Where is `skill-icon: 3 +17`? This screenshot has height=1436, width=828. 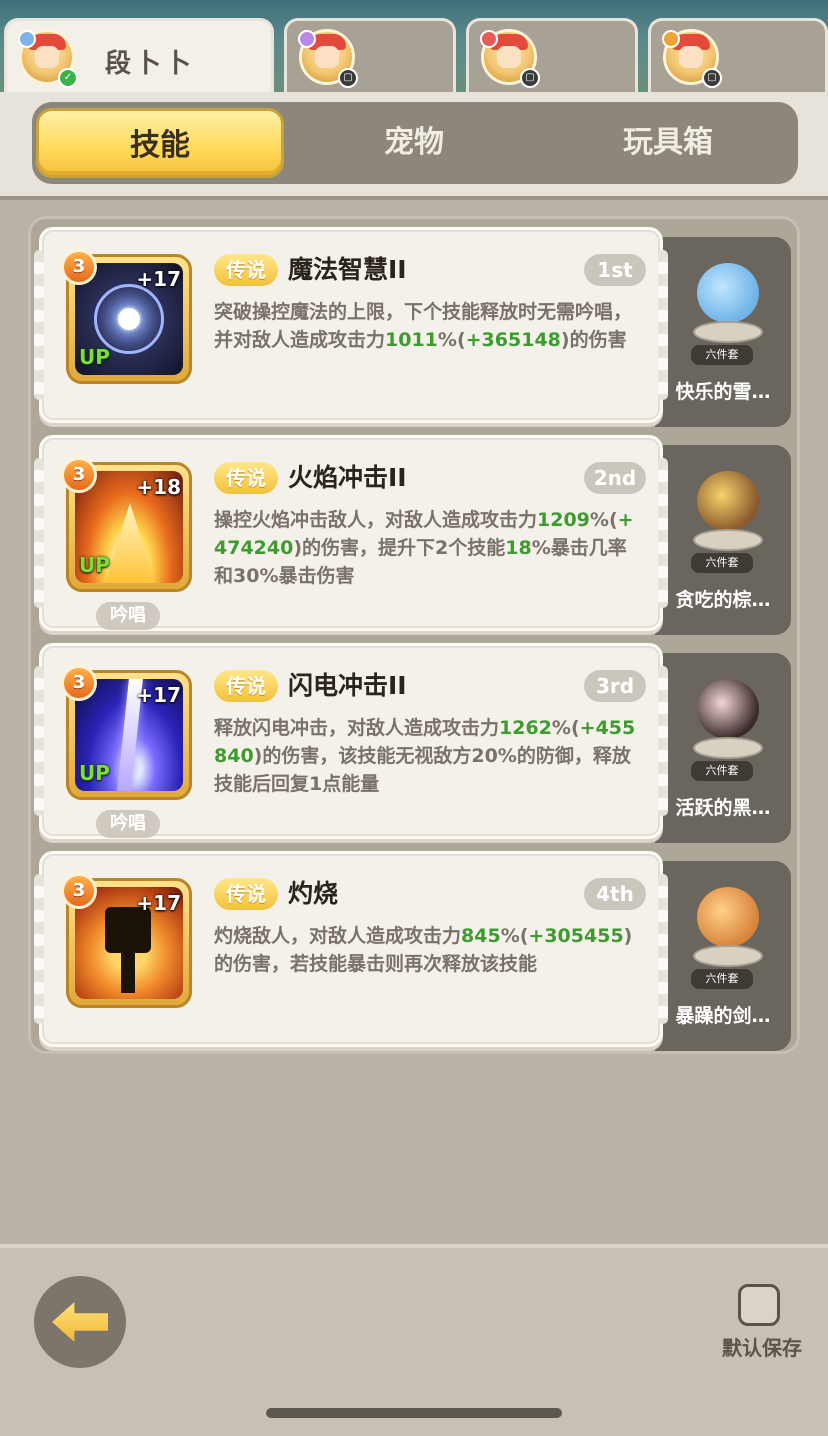
skill-icon: 3 +17 is located at coordinates (126, 940).